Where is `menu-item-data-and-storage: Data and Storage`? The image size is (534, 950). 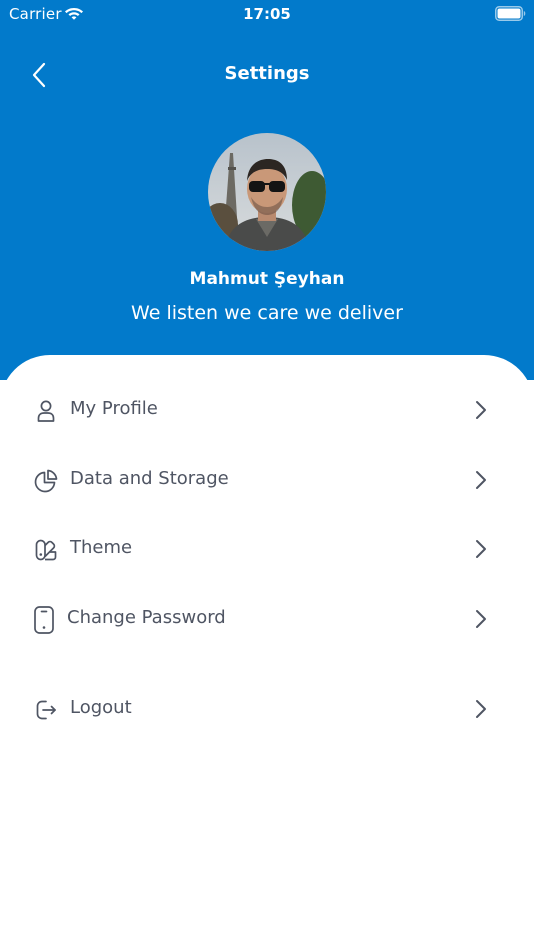
menu-item-data-and-storage: Data and Storage is located at coordinates (267, 481).